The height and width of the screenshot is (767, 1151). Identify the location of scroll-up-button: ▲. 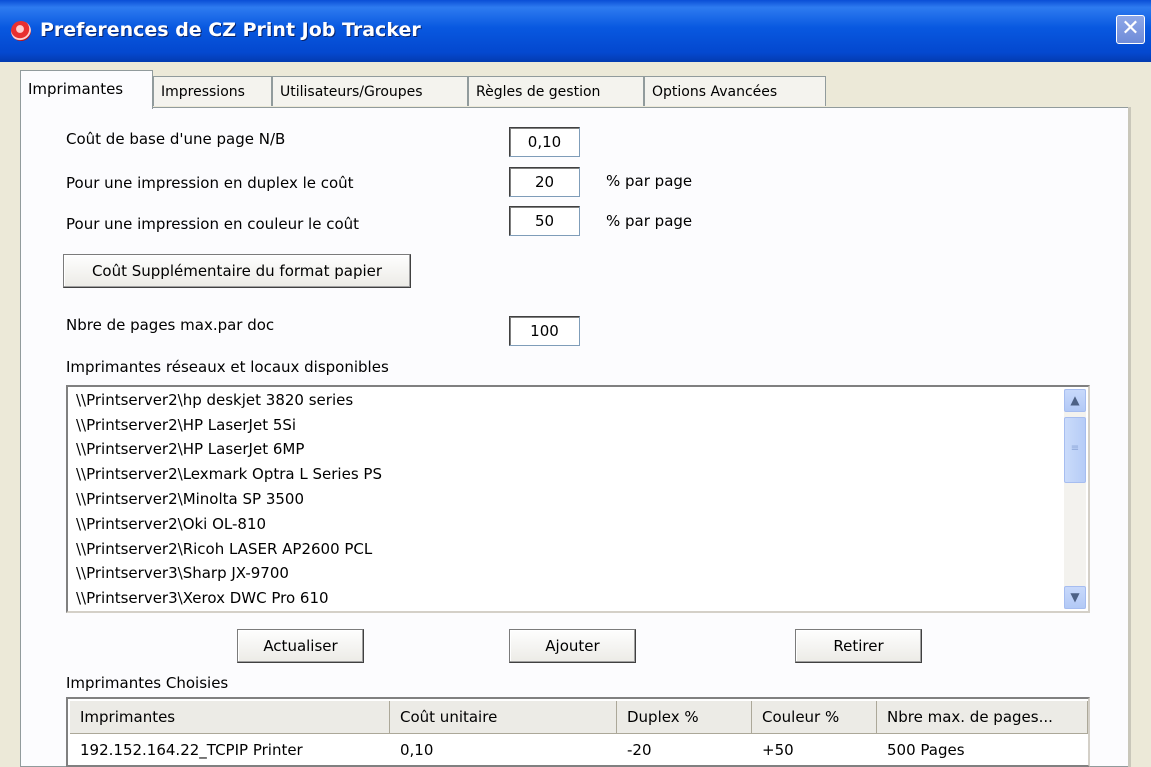
(1075, 400).